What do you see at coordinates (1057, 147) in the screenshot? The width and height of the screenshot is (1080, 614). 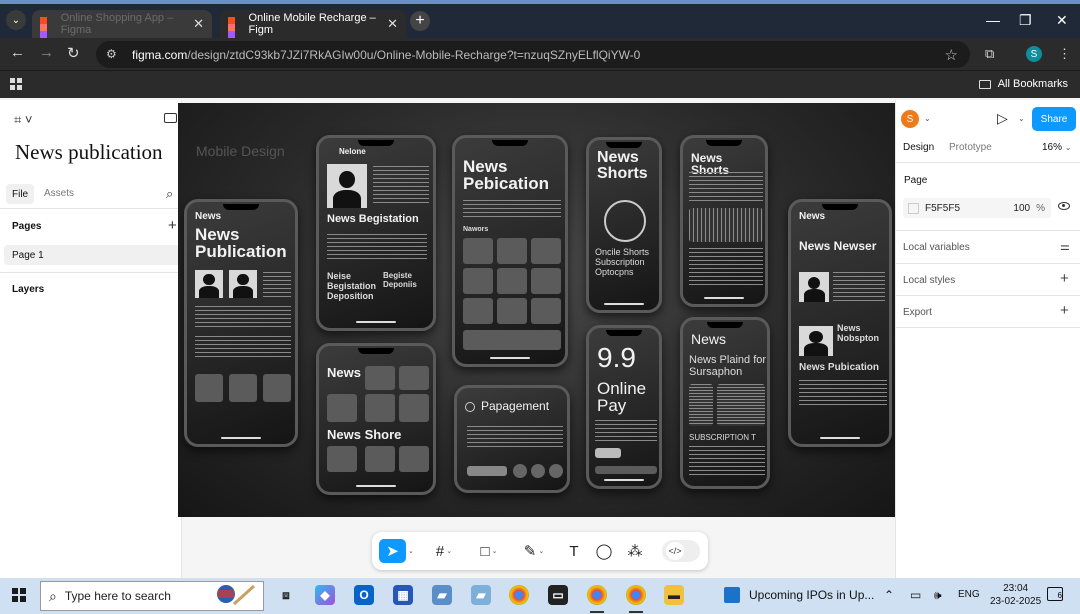 I see `zoom-level: 16% ⌄` at bounding box center [1057, 147].